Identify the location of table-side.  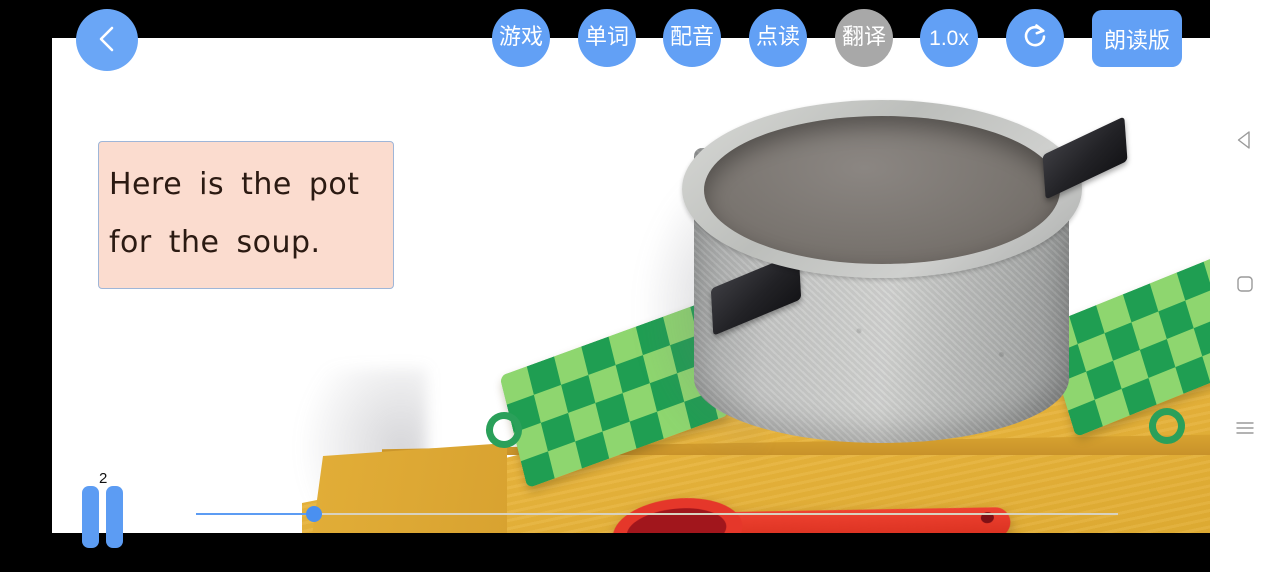
(407, 488).